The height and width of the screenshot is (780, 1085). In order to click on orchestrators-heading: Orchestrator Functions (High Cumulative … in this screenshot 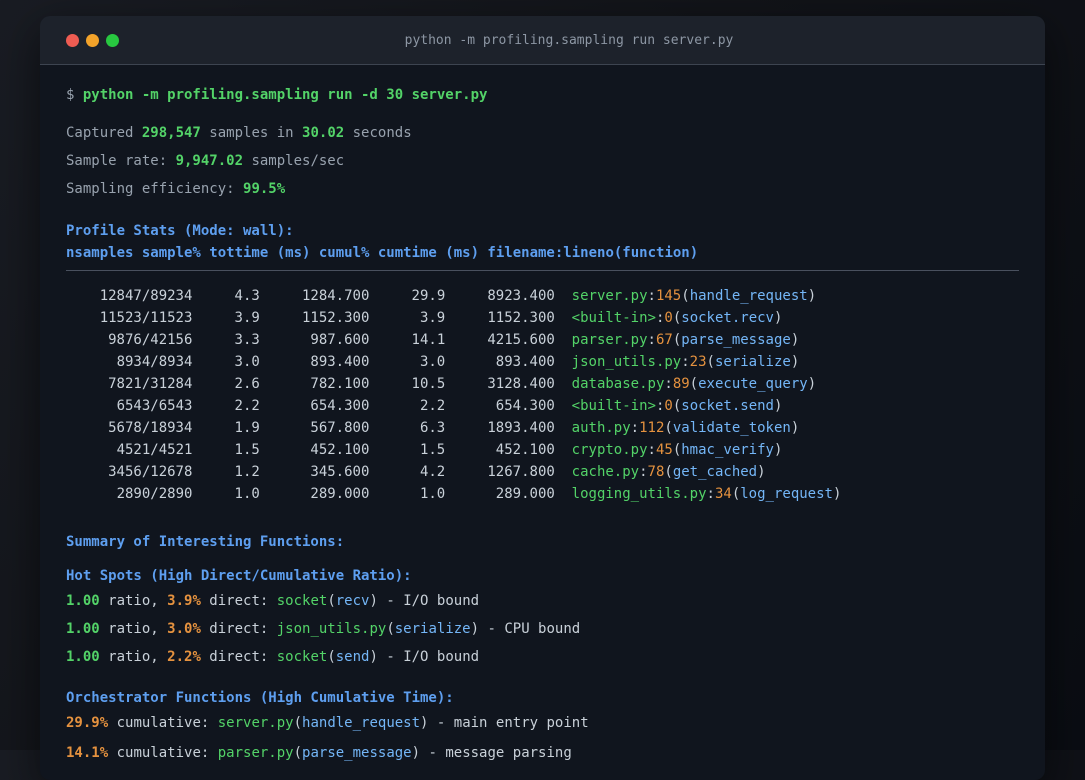, I will do `click(260, 698)`.